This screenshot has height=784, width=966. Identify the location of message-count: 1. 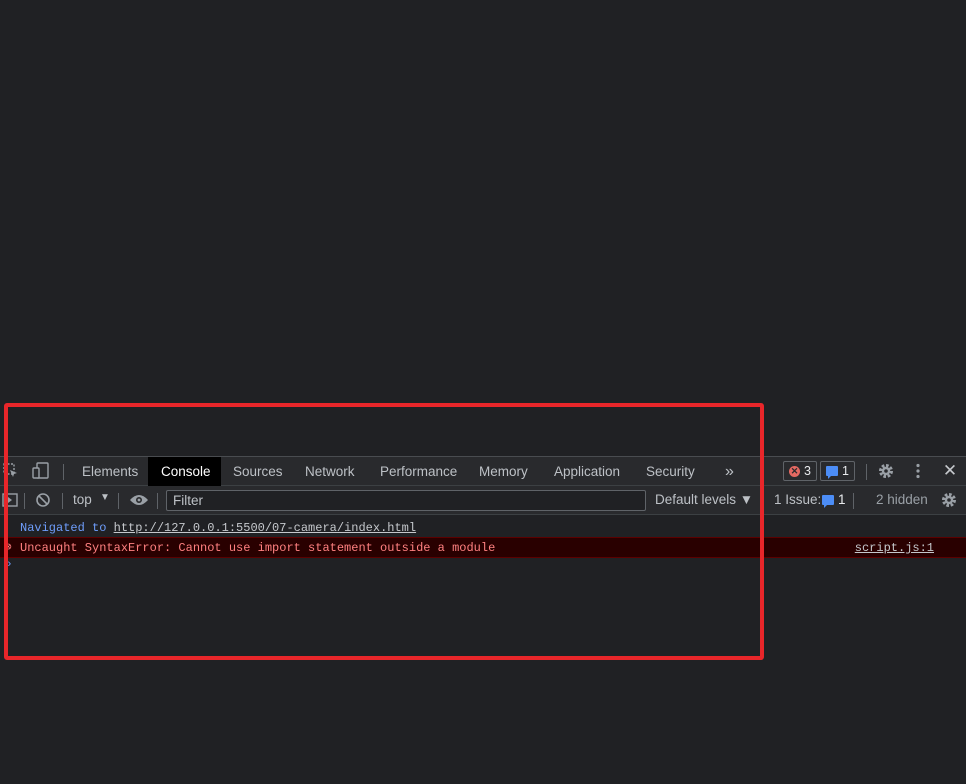
(845, 471).